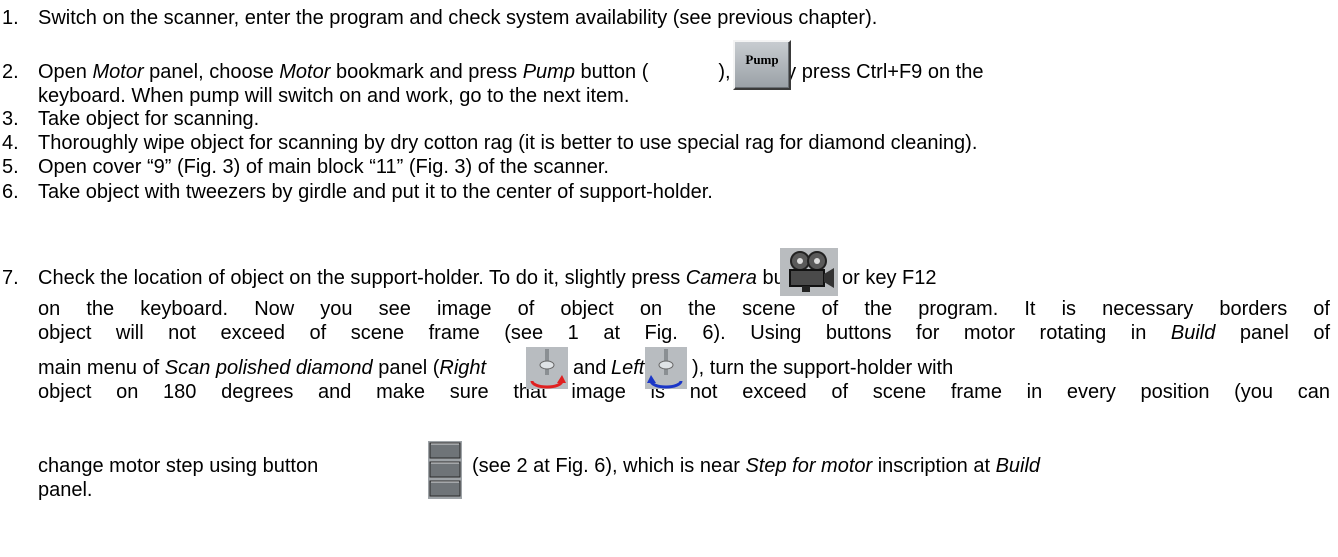 The height and width of the screenshot is (557, 1338). What do you see at coordinates (10, 72) in the screenshot?
I see `step-number: 2.` at bounding box center [10, 72].